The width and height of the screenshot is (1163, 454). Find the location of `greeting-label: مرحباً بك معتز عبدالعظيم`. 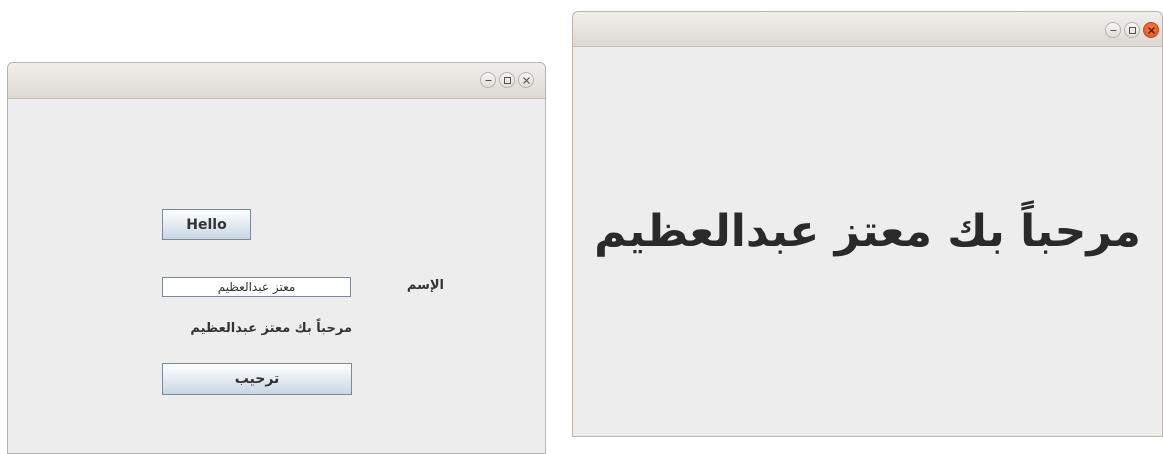

greeting-label: مرحباً بك معتز عبدالعظيم is located at coordinates (271, 328).